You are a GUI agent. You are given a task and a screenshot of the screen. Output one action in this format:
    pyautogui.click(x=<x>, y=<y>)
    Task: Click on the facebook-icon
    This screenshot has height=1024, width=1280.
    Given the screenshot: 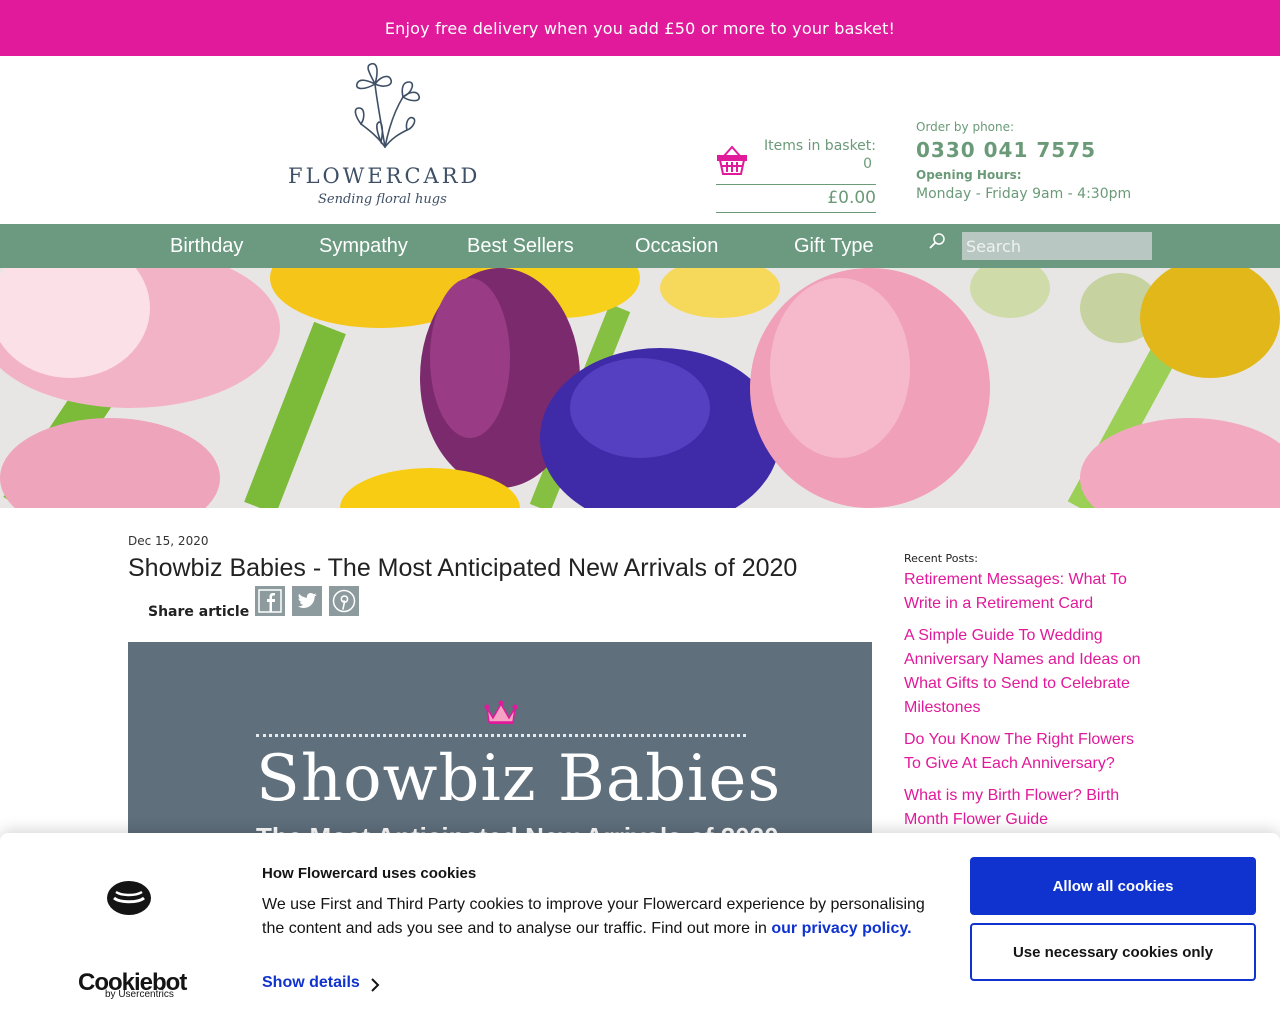 What is the action you would take?
    pyautogui.click(x=270, y=601)
    